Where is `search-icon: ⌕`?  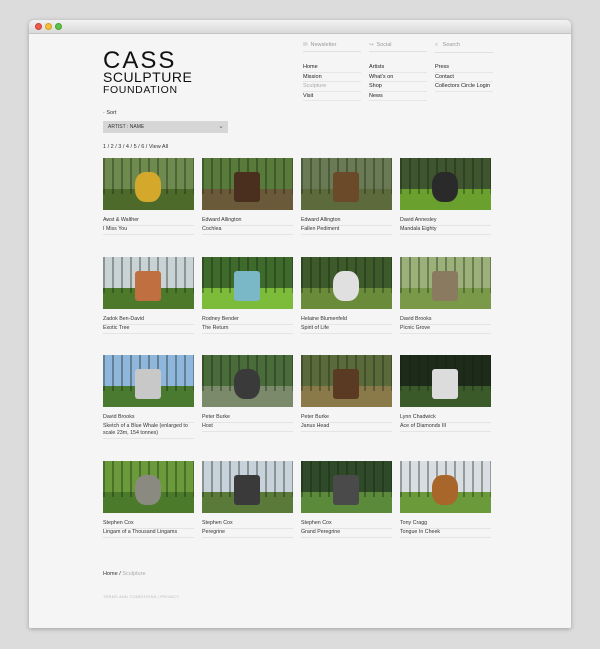 search-icon: ⌕ is located at coordinates (437, 45).